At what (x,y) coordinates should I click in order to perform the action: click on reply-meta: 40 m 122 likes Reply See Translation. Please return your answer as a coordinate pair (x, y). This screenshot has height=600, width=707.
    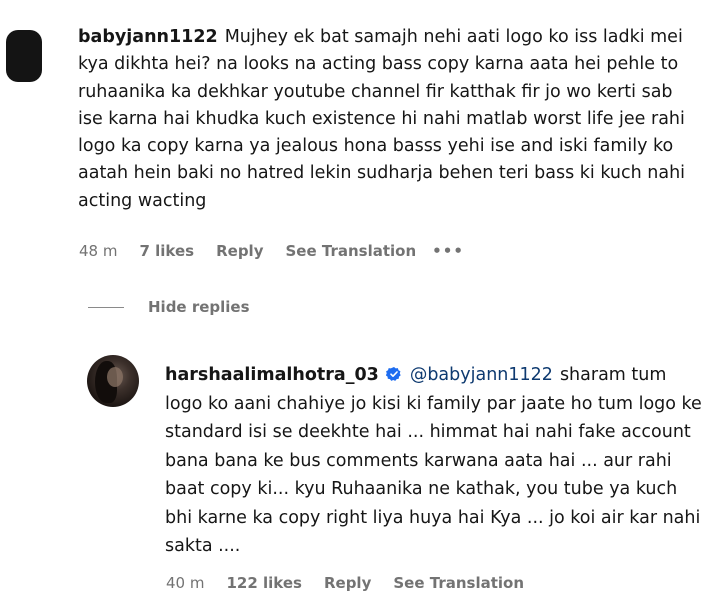
    Looking at the image, I should click on (345, 583).